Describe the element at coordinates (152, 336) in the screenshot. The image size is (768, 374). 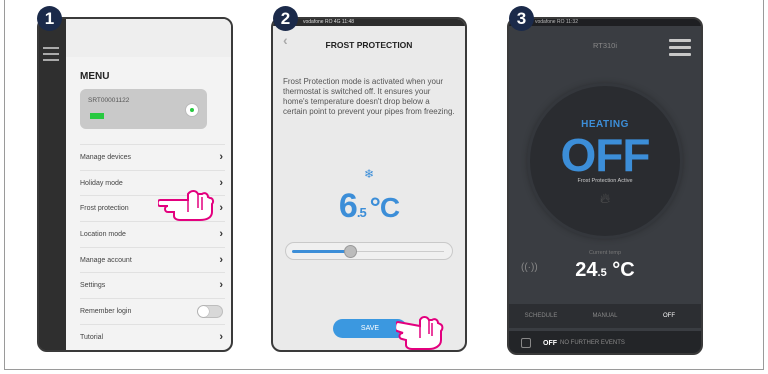
I see `menu-item-tutorial: Tutorial ›` at that location.